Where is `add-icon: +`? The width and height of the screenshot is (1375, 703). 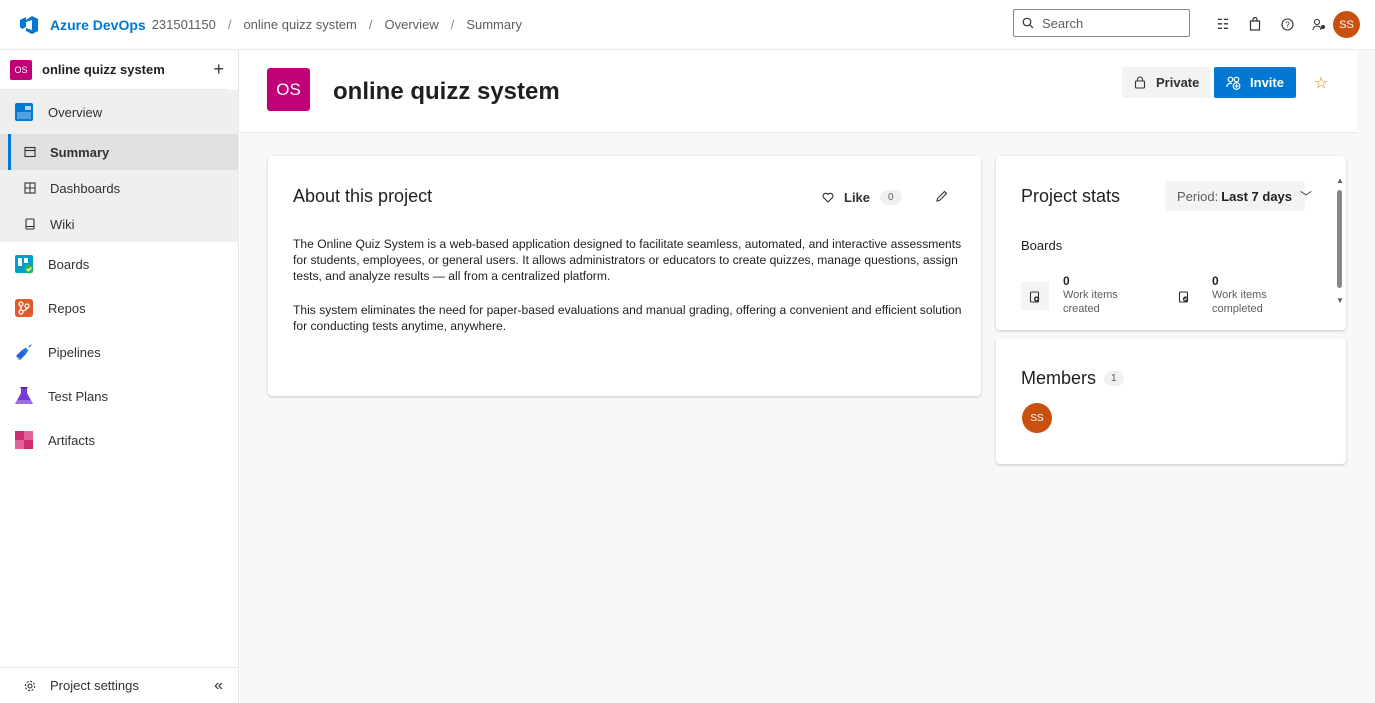
add-icon: + is located at coordinates (218, 69).